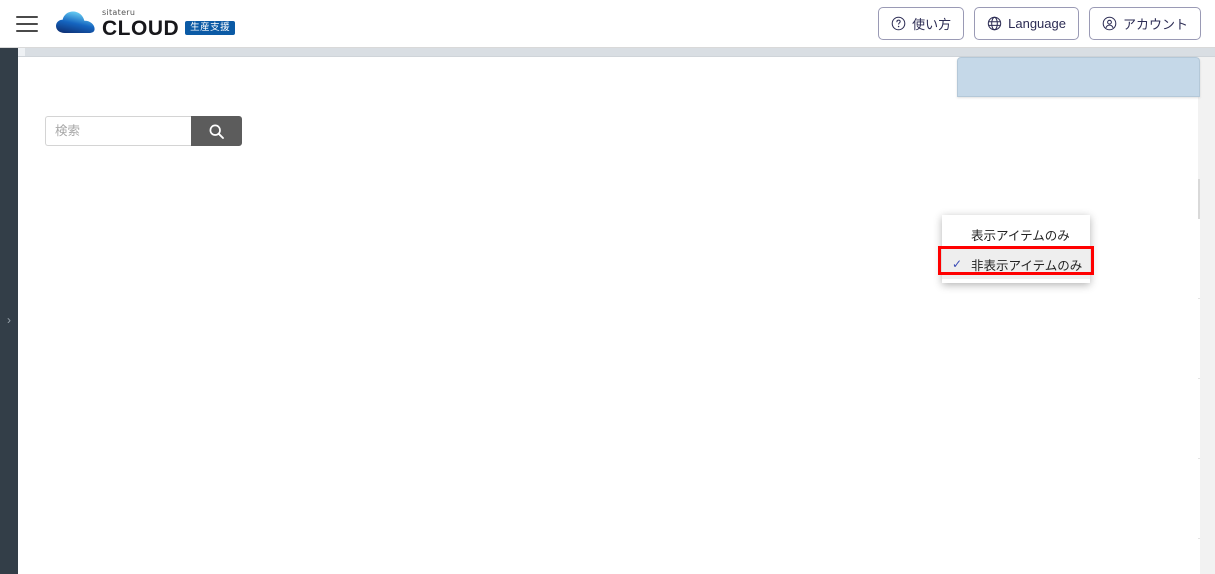 Image resolution: width=1215 pixels, height=574 pixels. I want to click on language-button-label: Language, so click(1037, 23).